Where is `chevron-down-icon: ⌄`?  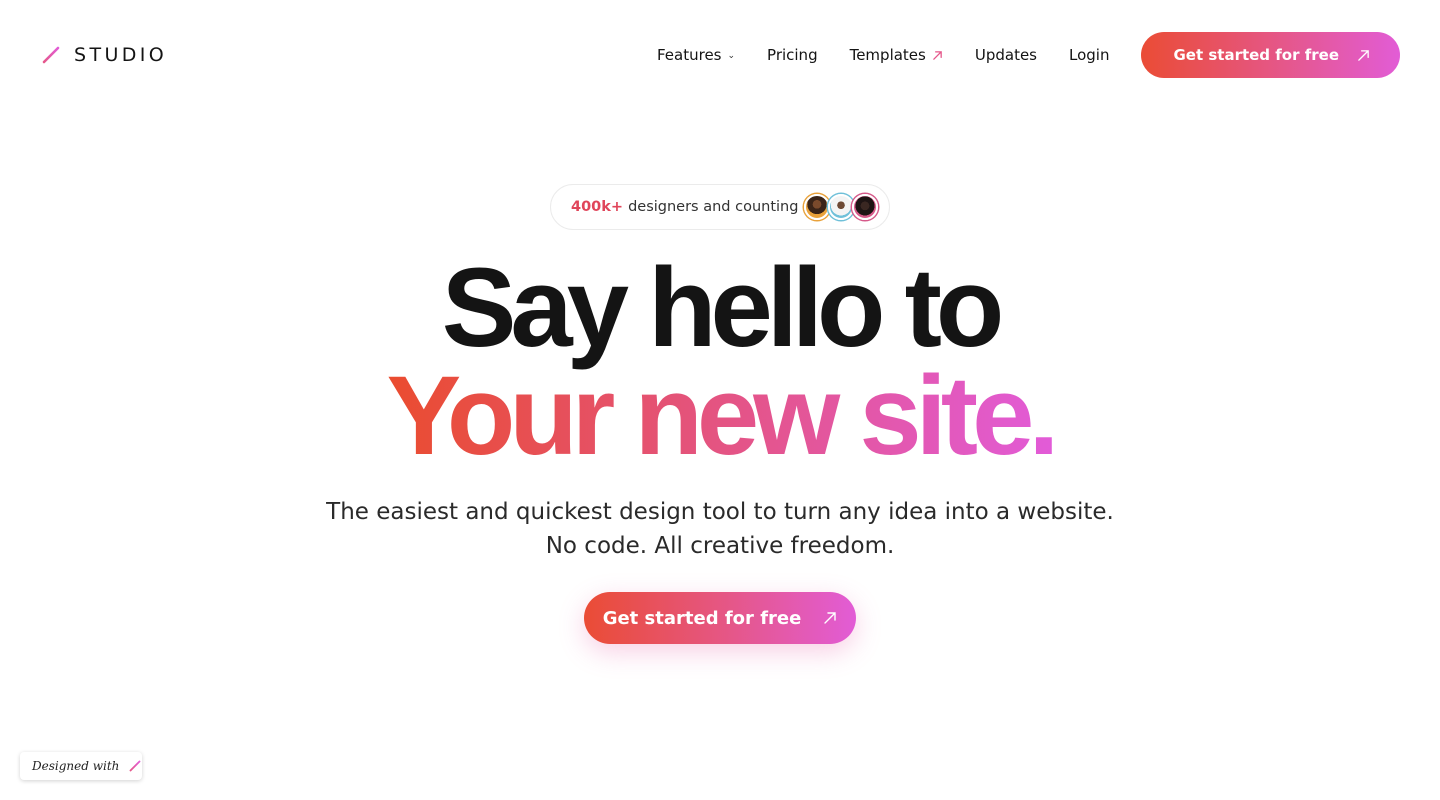
chevron-down-icon: ⌄ is located at coordinates (731, 56).